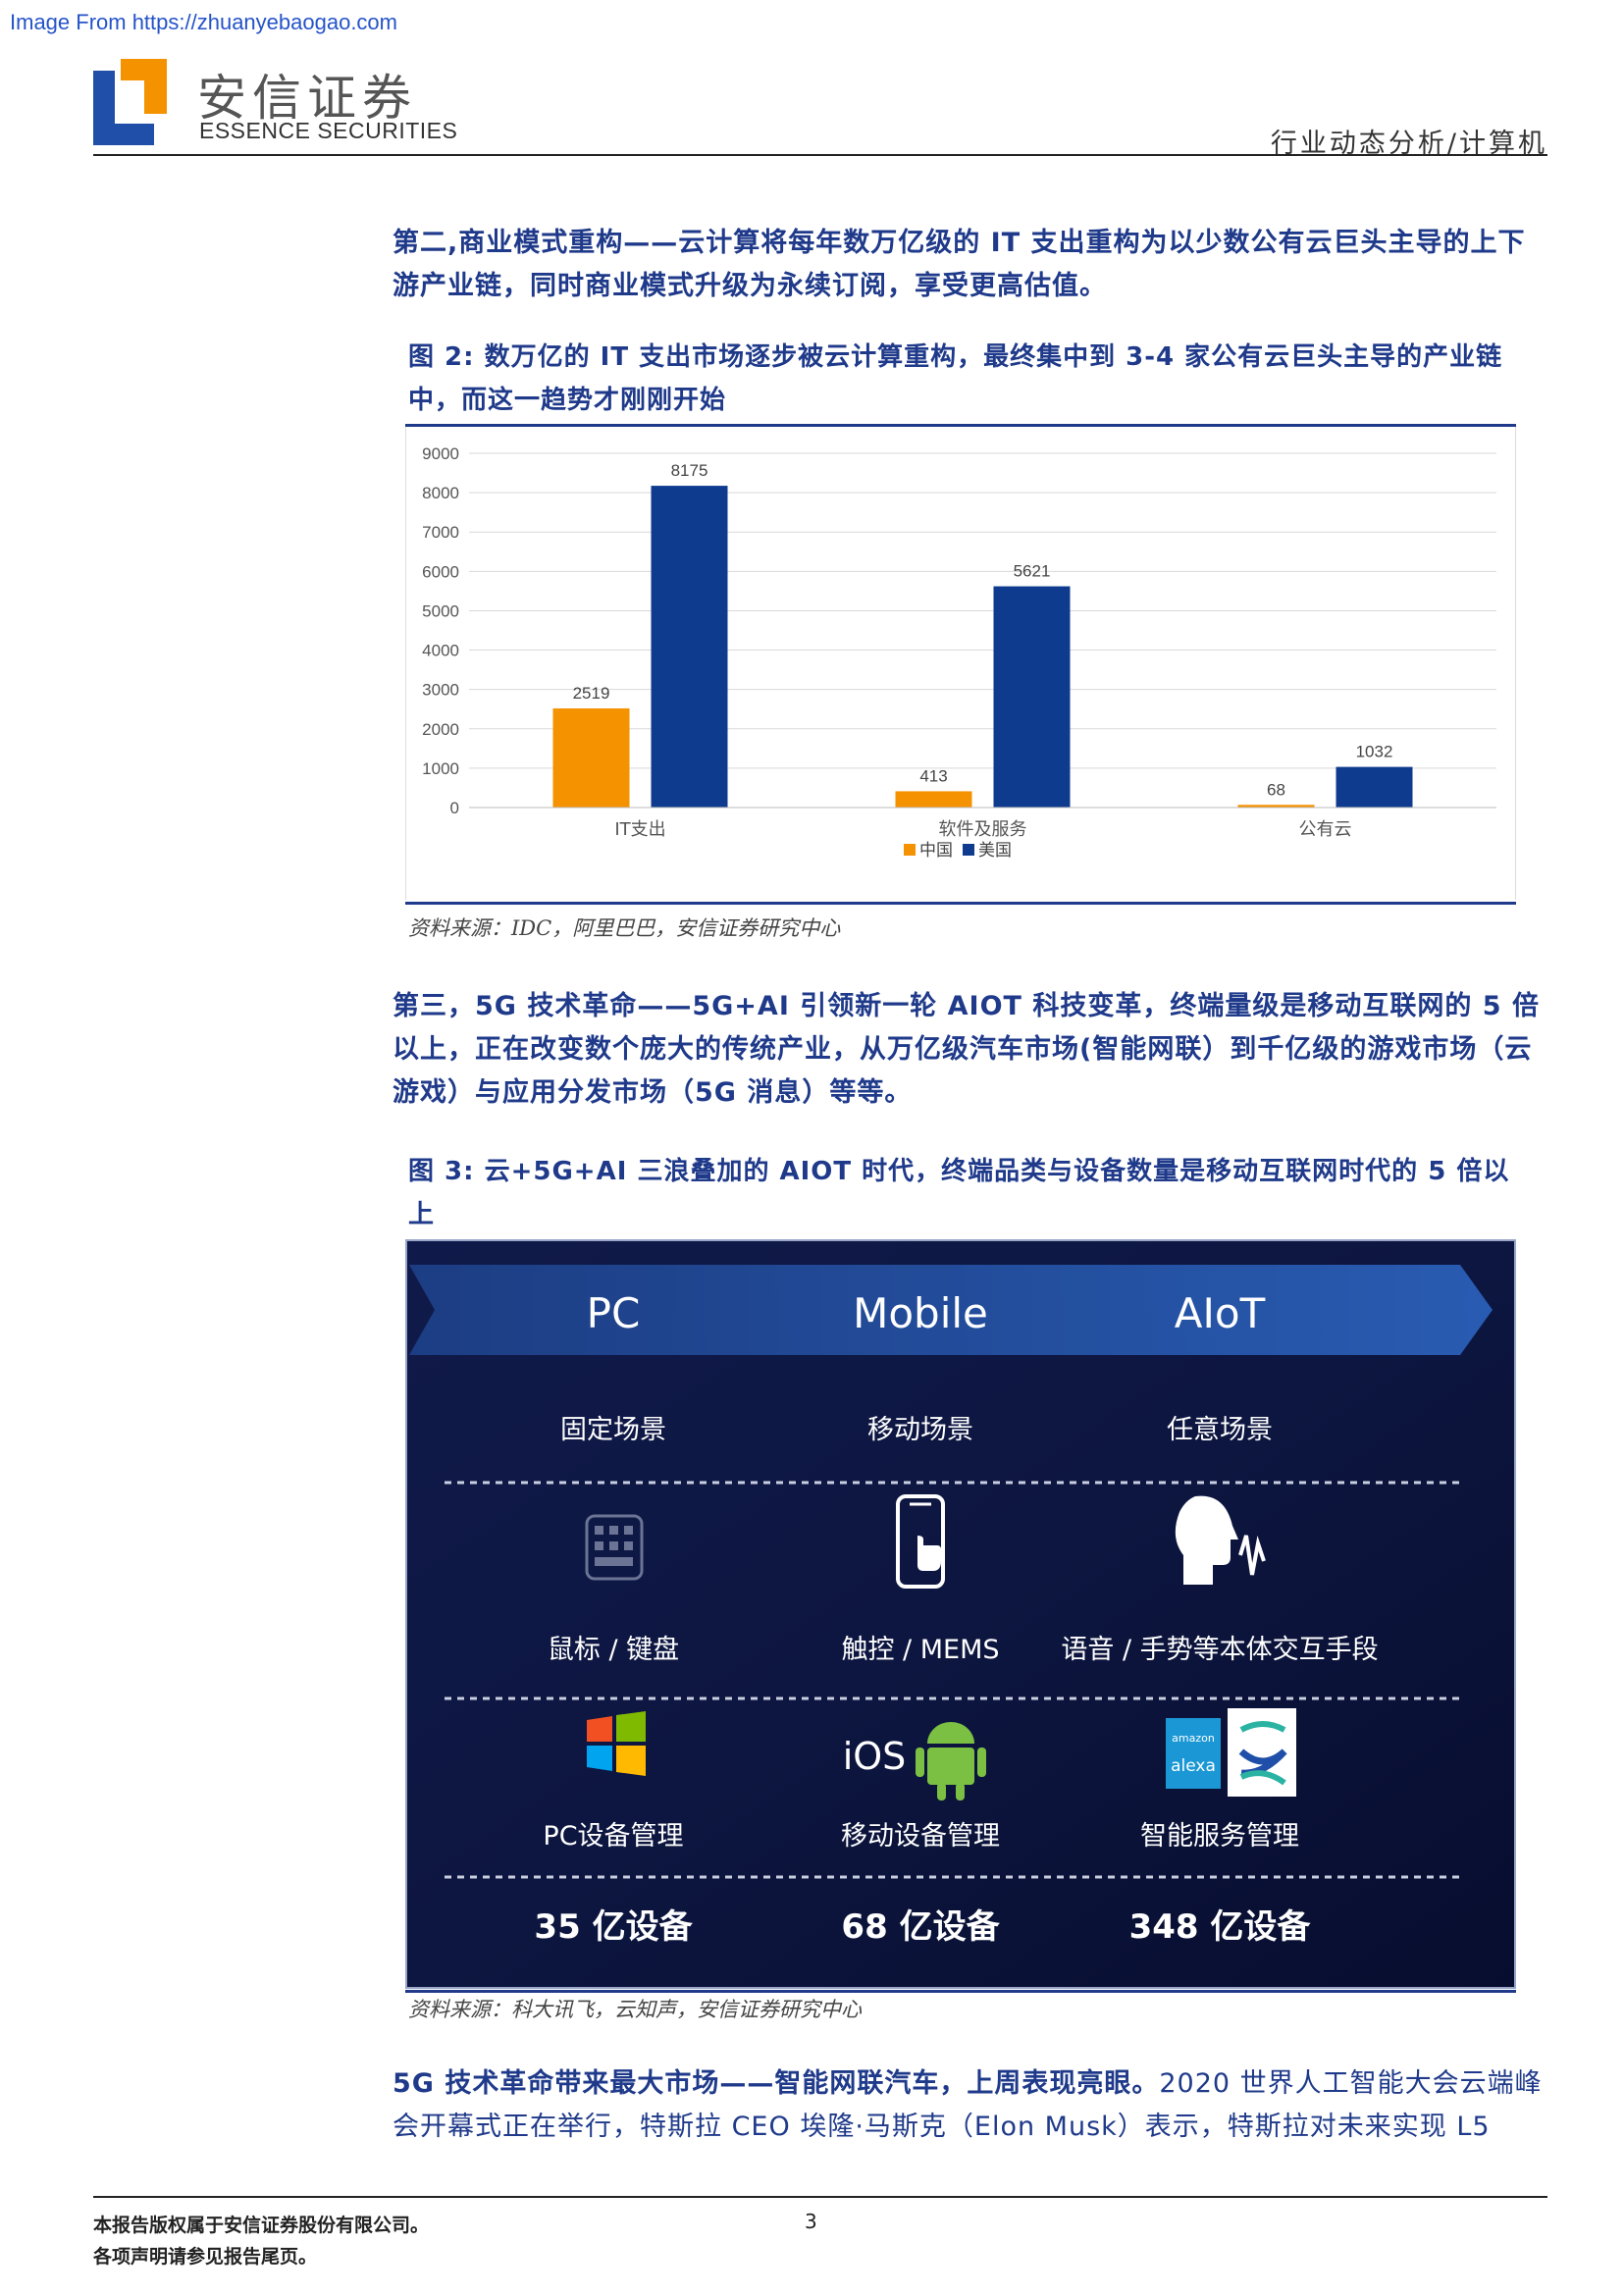 Image resolution: width=1624 pixels, height=2296 pixels. I want to click on era-mobile-label: Mobile, so click(920, 1313).